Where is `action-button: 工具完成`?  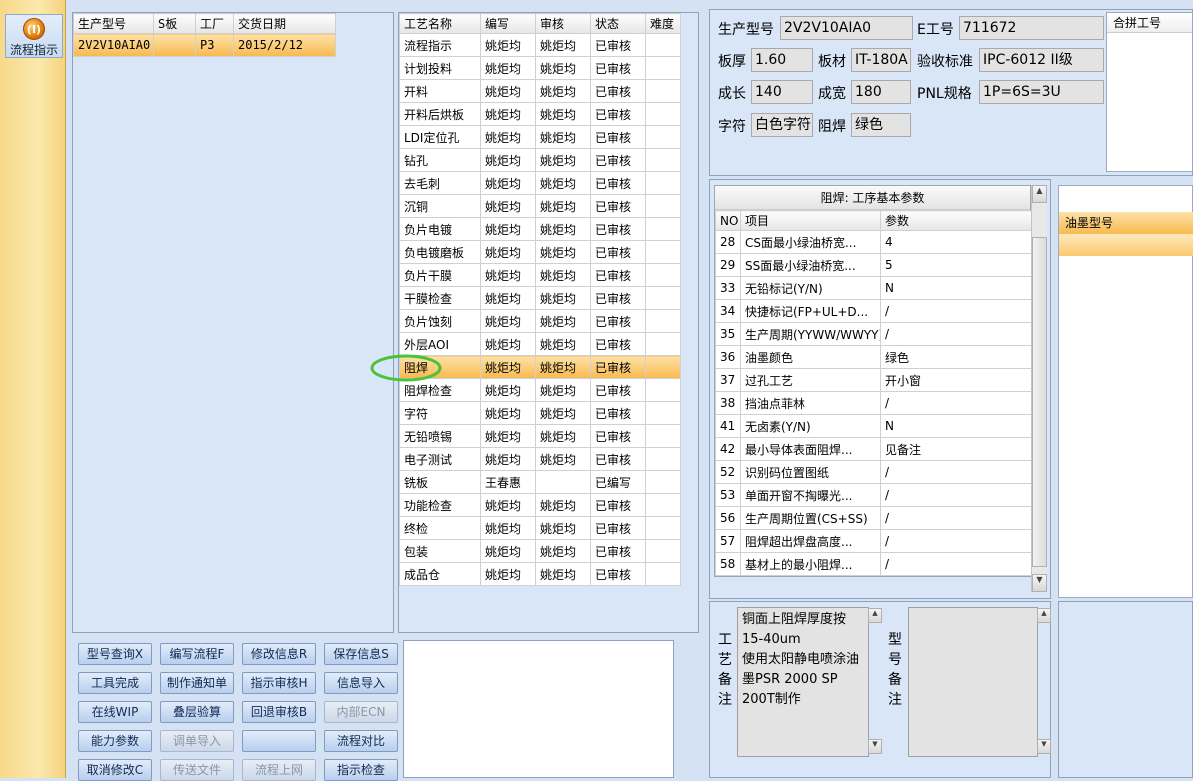
action-button: 工具完成 is located at coordinates (115, 683).